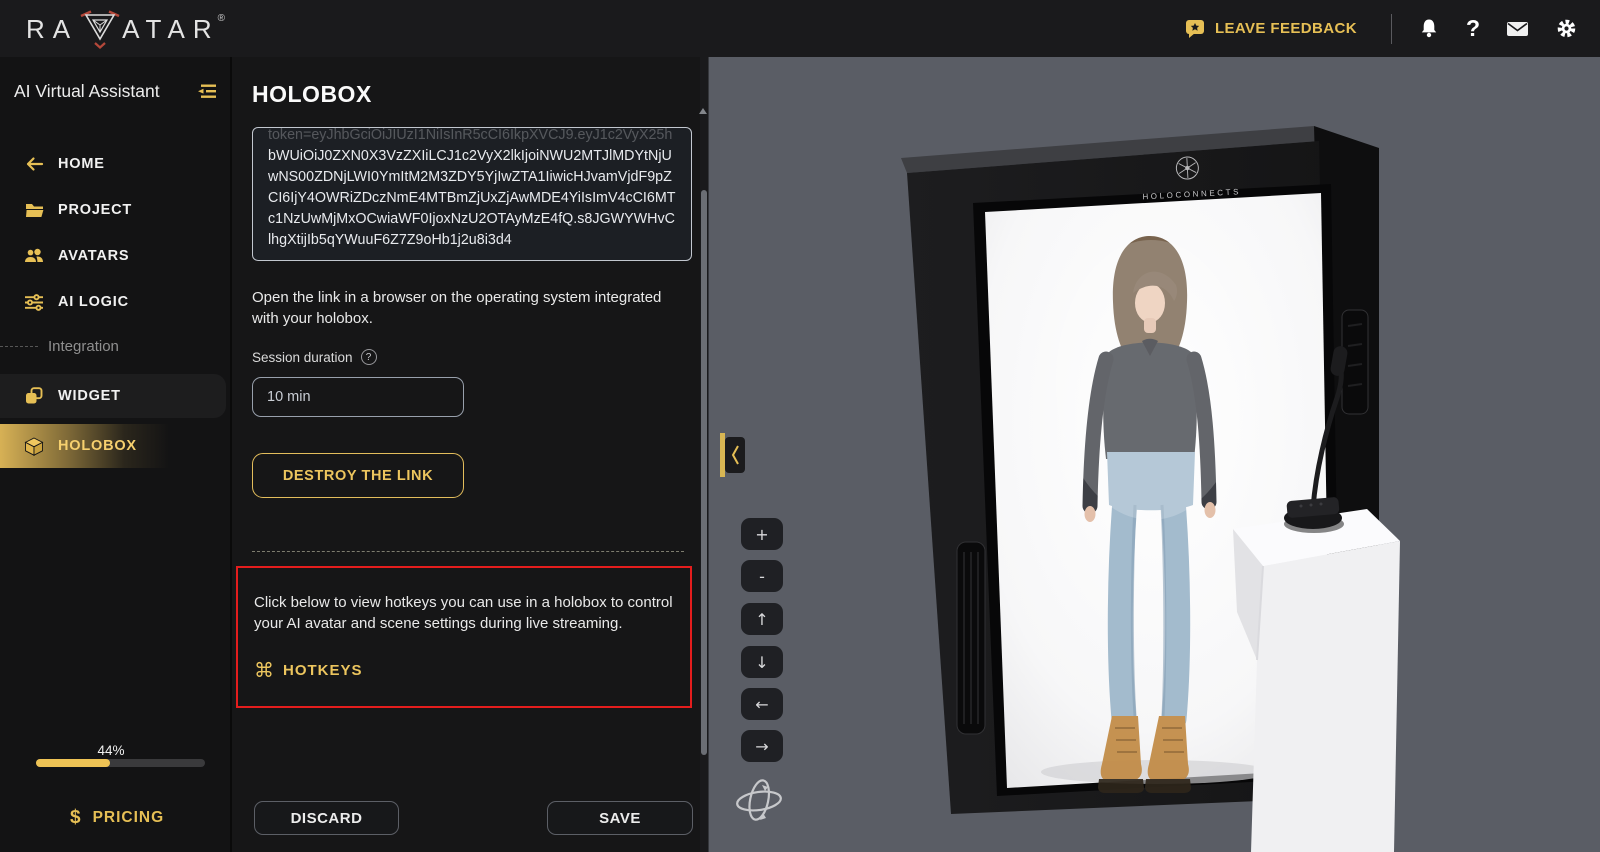 Image resolution: width=1600 pixels, height=852 pixels. Describe the element at coordinates (971, 638) in the screenshot. I see `cabinet-left-grille` at that location.